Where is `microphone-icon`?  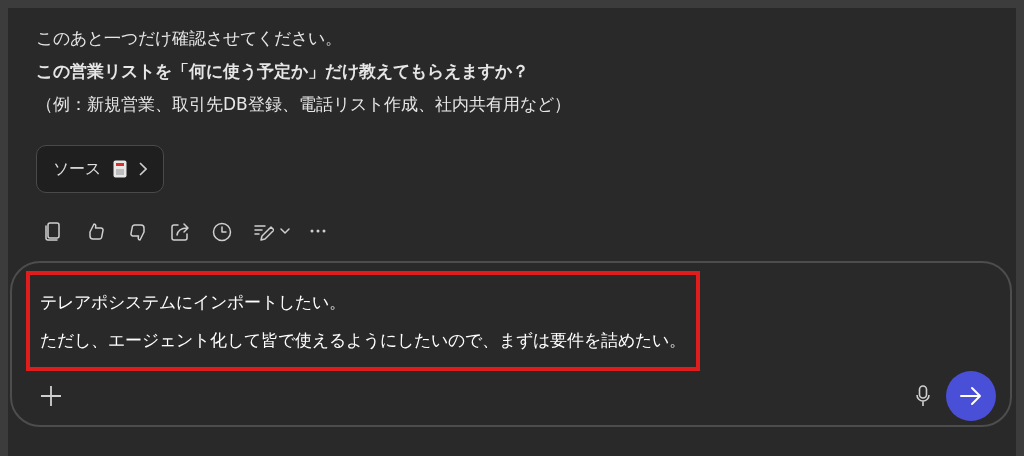 microphone-icon is located at coordinates (923, 396).